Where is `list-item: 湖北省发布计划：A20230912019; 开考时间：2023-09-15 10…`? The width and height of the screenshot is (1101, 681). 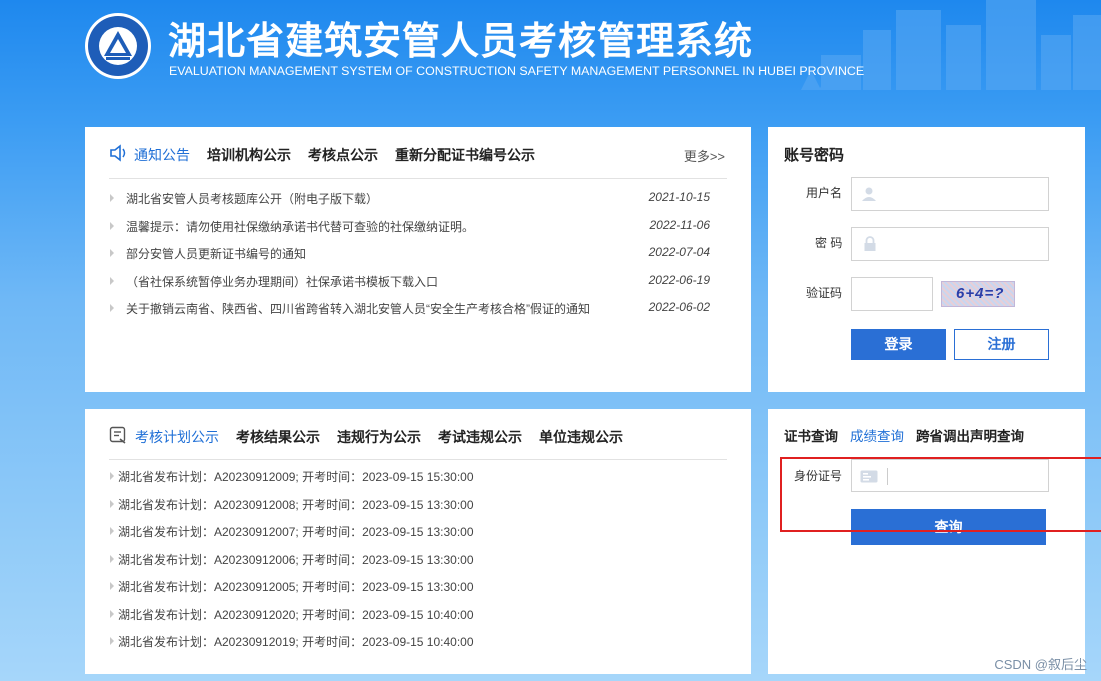 list-item: 湖北省发布计划：A20230912019; 开考时间：2023-09-15 10… is located at coordinates (418, 641).